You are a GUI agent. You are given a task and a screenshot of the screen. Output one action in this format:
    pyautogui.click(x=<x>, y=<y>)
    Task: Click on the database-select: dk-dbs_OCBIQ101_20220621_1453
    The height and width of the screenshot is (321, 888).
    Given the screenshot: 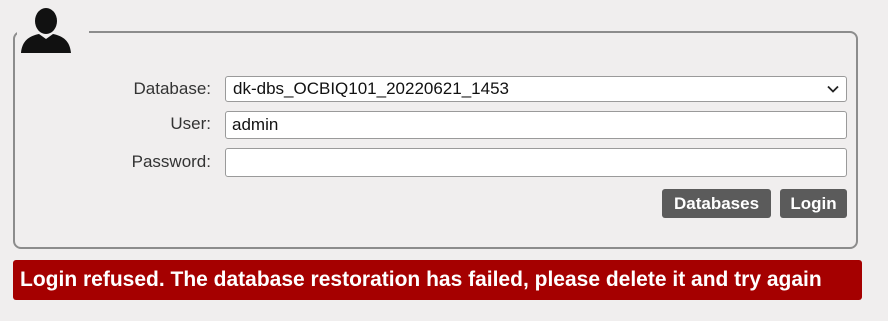 What is the action you would take?
    pyautogui.click(x=536, y=89)
    